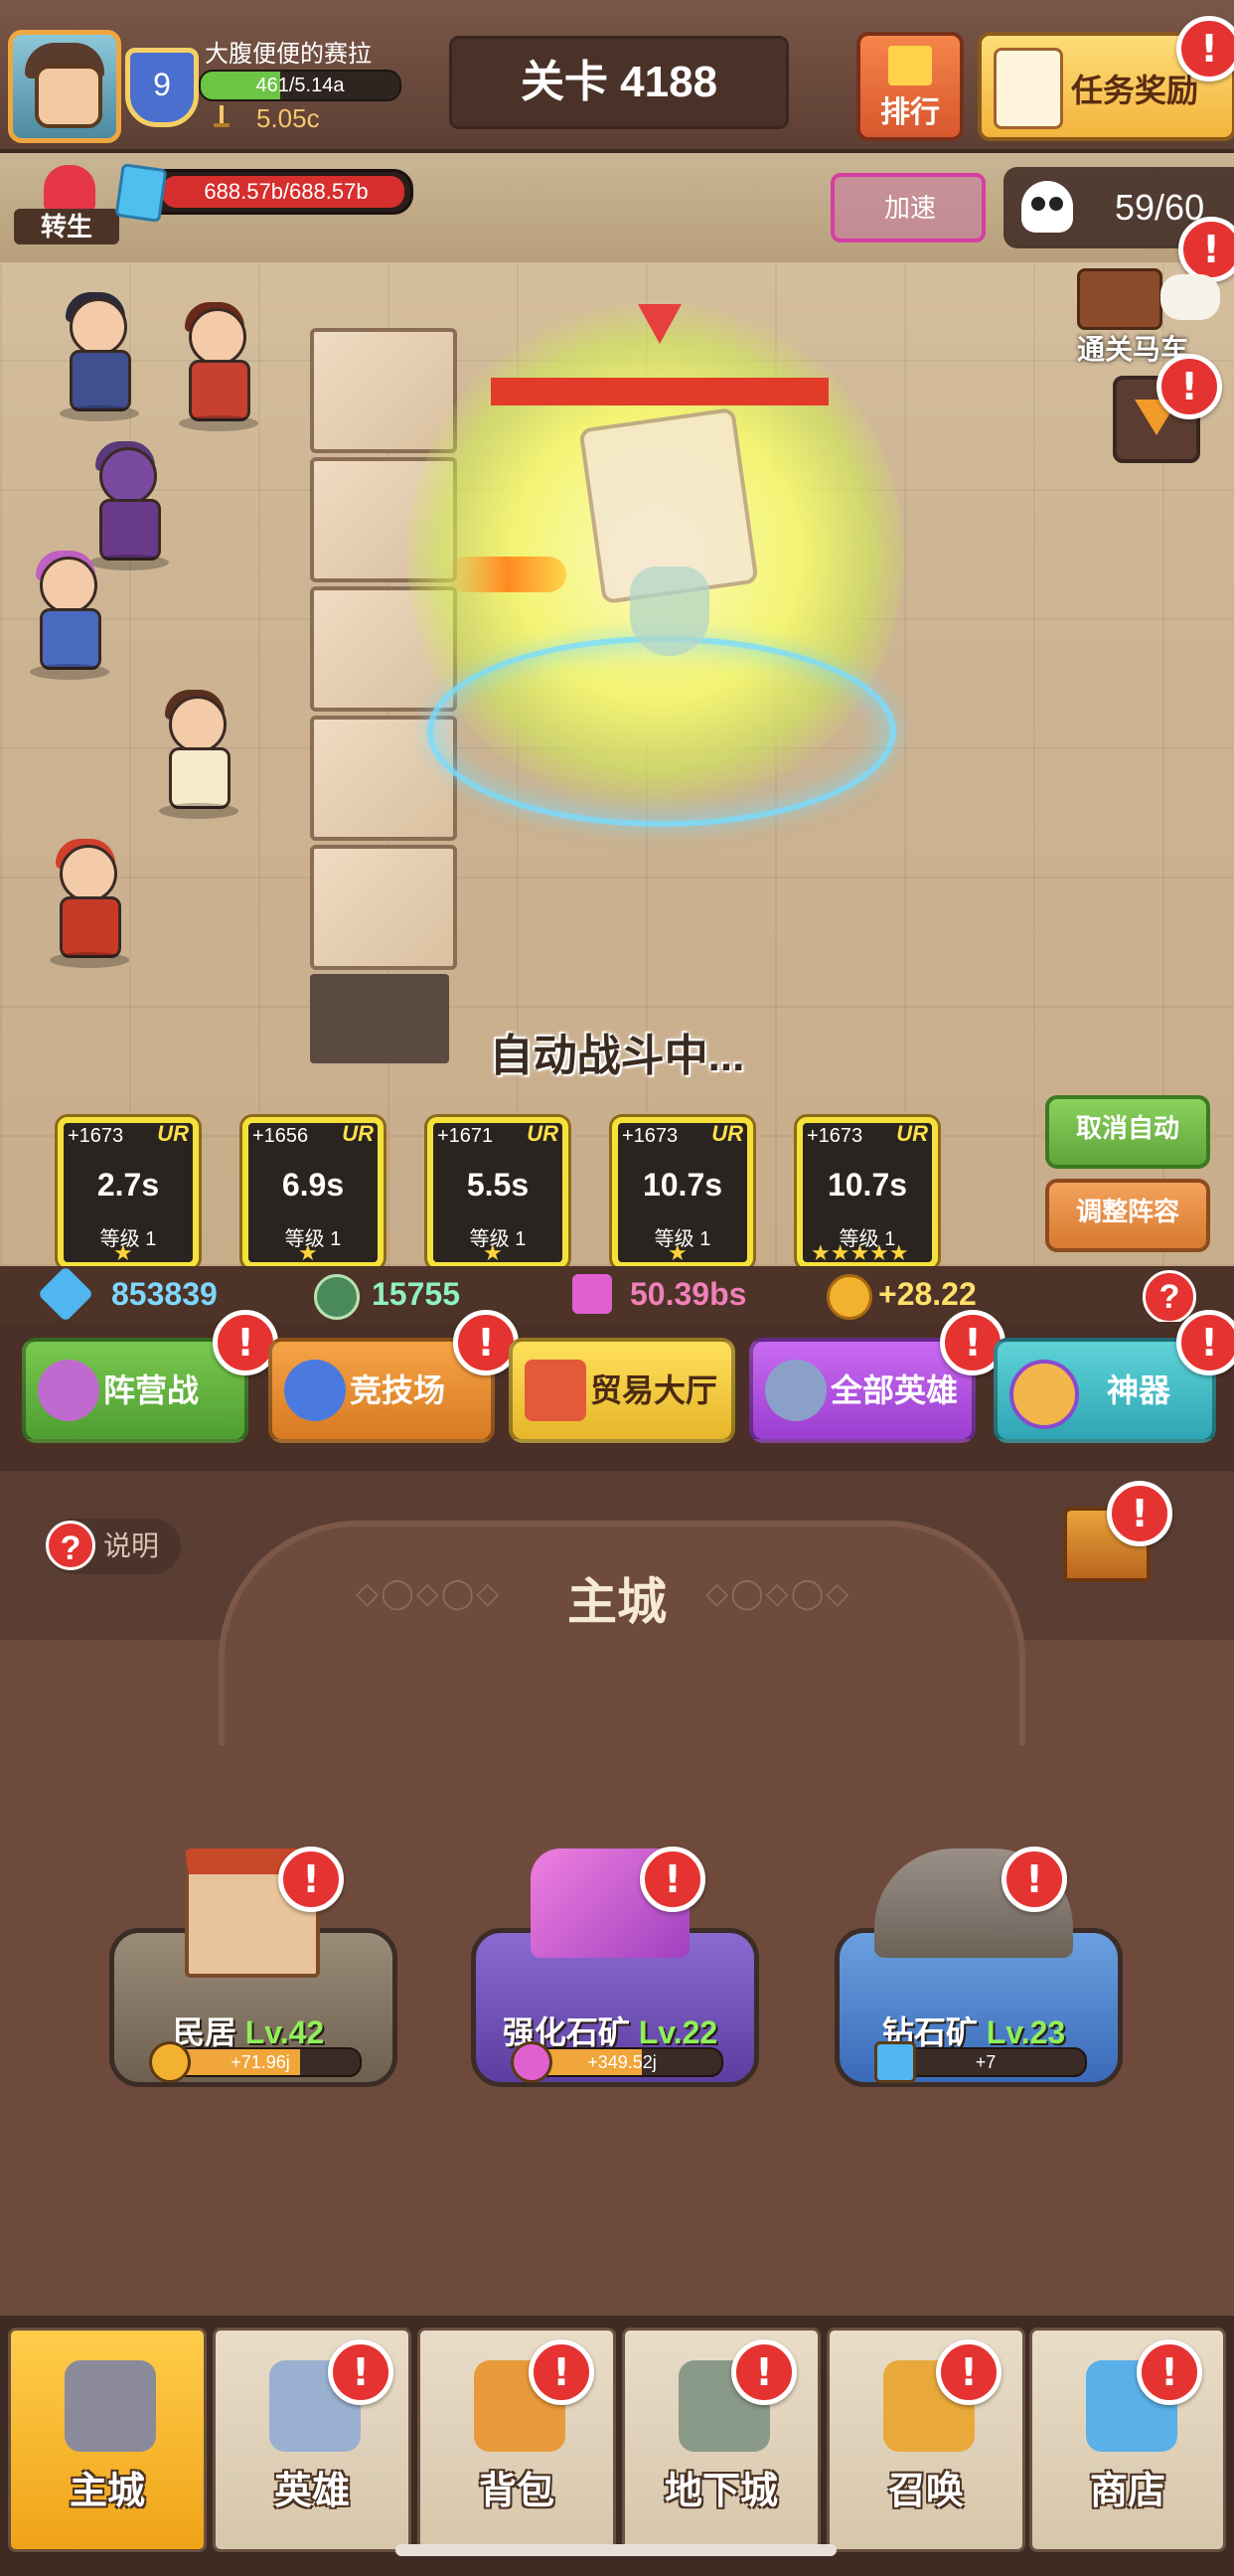 This screenshot has width=1234, height=2576. Describe the element at coordinates (622, 2062) in the screenshot. I see `output-rate: +349.52j` at that location.